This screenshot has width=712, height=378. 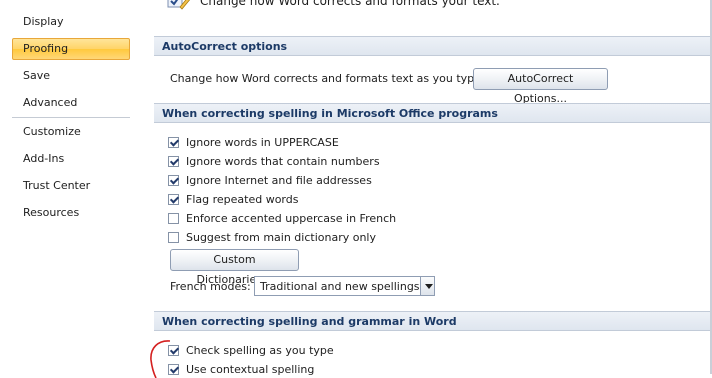 I want to click on french-modes-label: French modes:, so click(x=210, y=286).